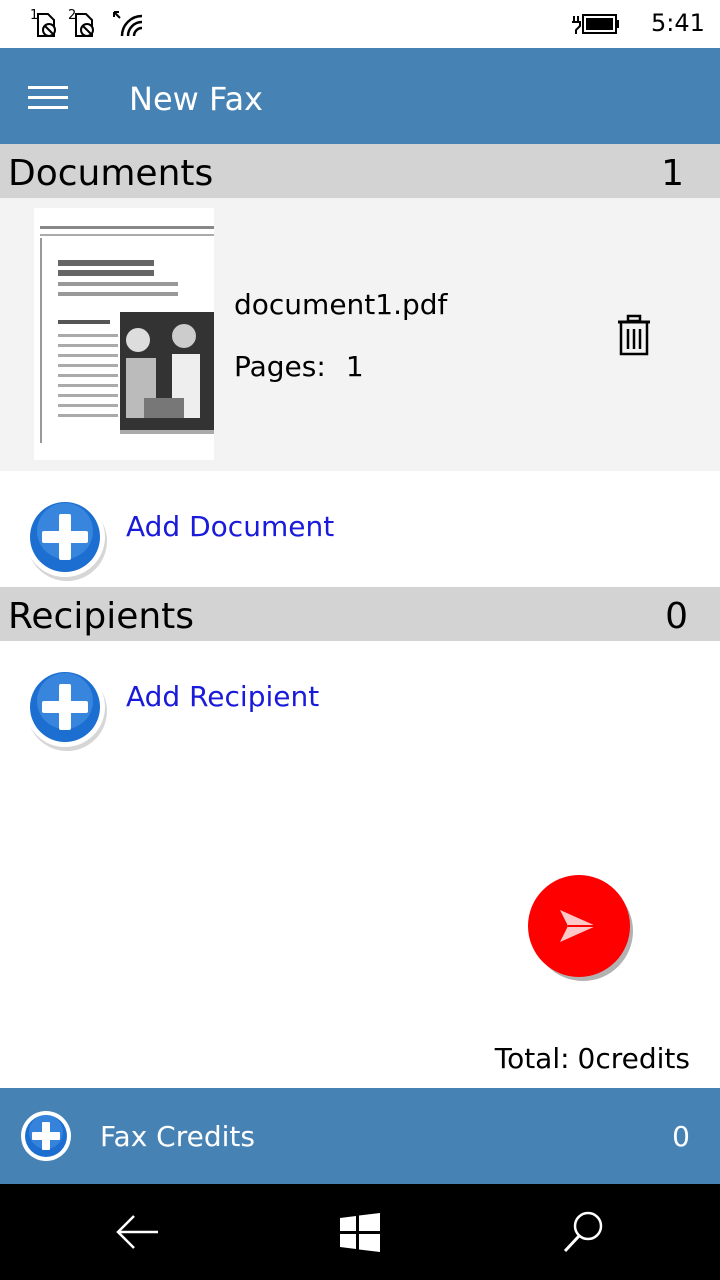  Describe the element at coordinates (138, 1232) in the screenshot. I see `back-arrow-icon` at that location.